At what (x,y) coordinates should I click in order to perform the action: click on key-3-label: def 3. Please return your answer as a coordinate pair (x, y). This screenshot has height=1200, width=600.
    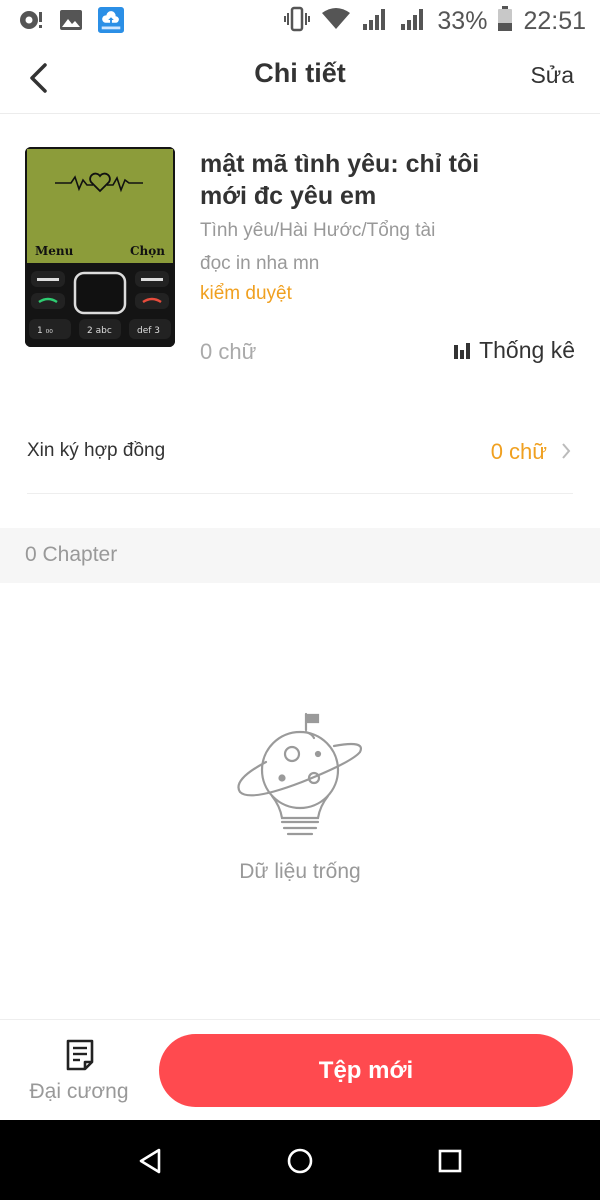
    Looking at the image, I should click on (148, 331).